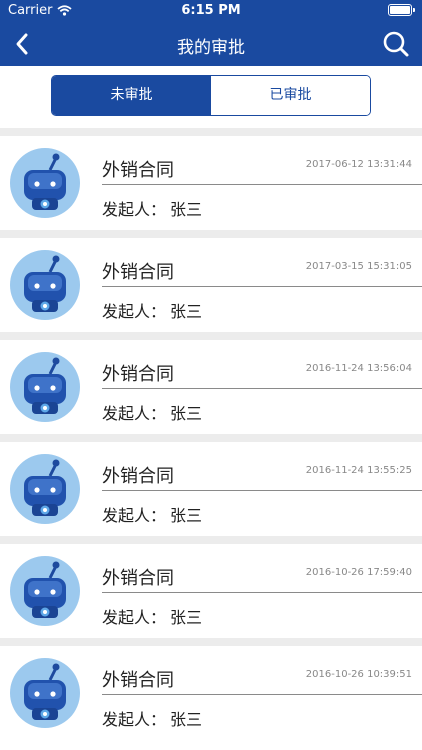 This screenshot has width=422, height=750. I want to click on search-button, so click(396, 44).